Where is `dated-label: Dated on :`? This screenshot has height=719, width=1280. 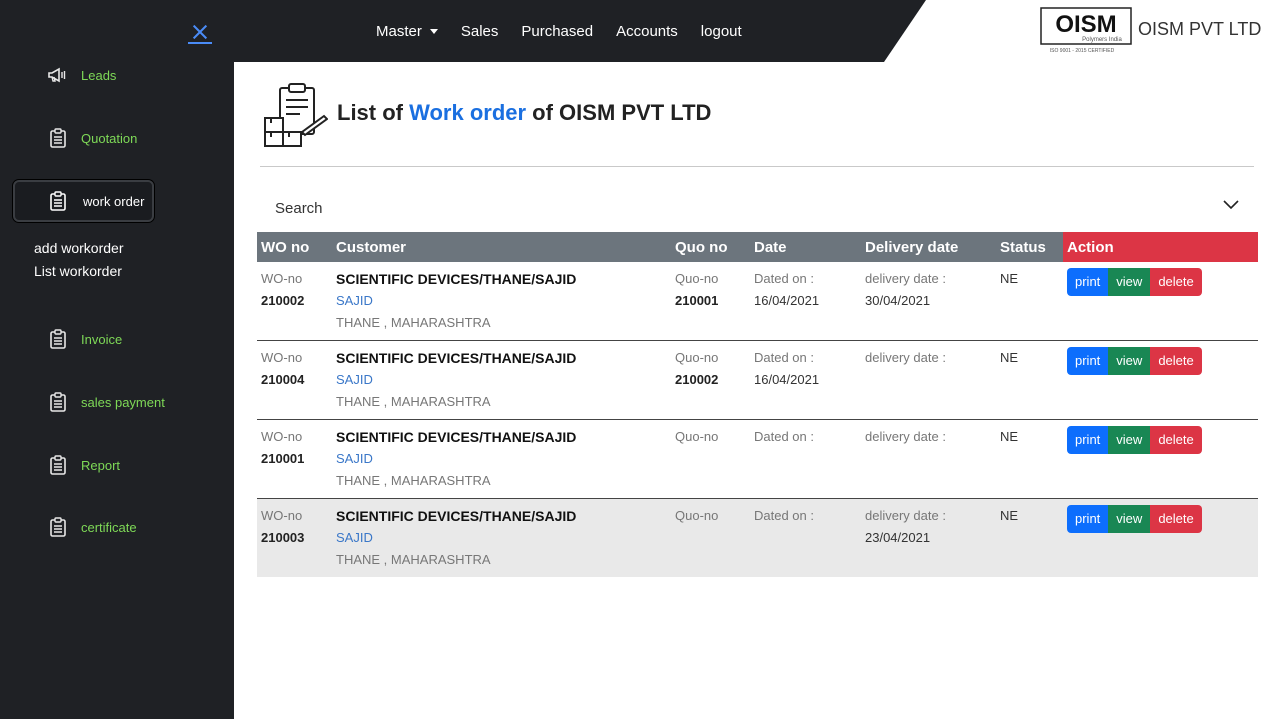
dated-label: Dated on : is located at coordinates (784, 436).